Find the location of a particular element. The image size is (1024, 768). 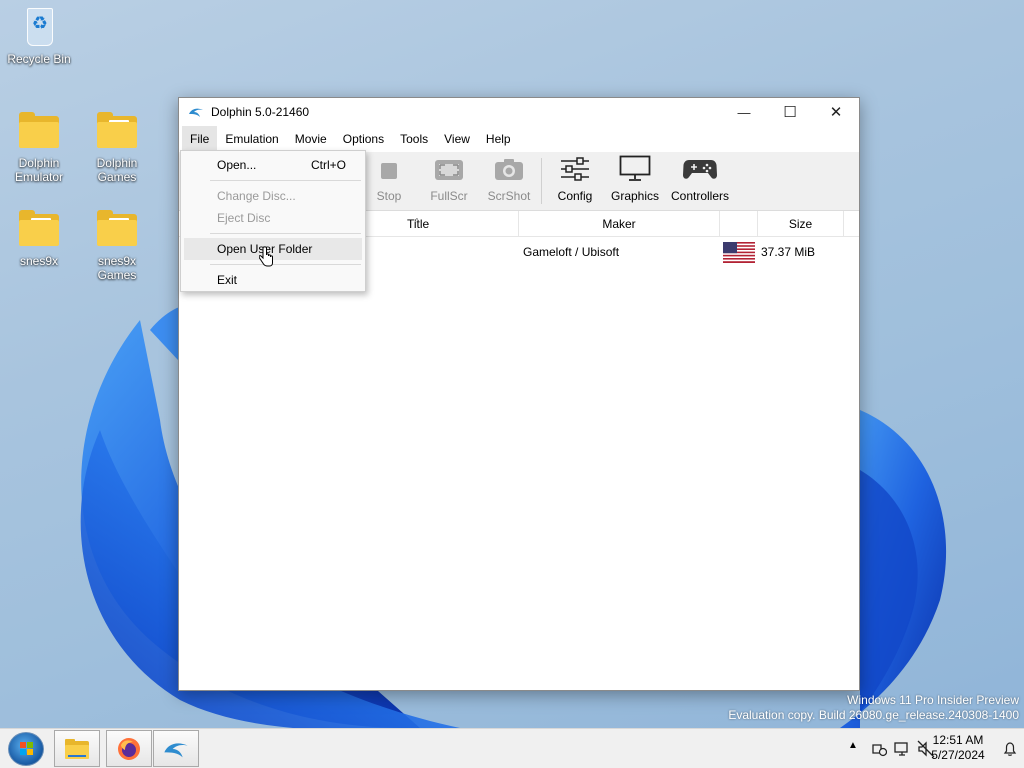

desktop-icon-label: Dolphin Emulator is located at coordinates (39, 170).